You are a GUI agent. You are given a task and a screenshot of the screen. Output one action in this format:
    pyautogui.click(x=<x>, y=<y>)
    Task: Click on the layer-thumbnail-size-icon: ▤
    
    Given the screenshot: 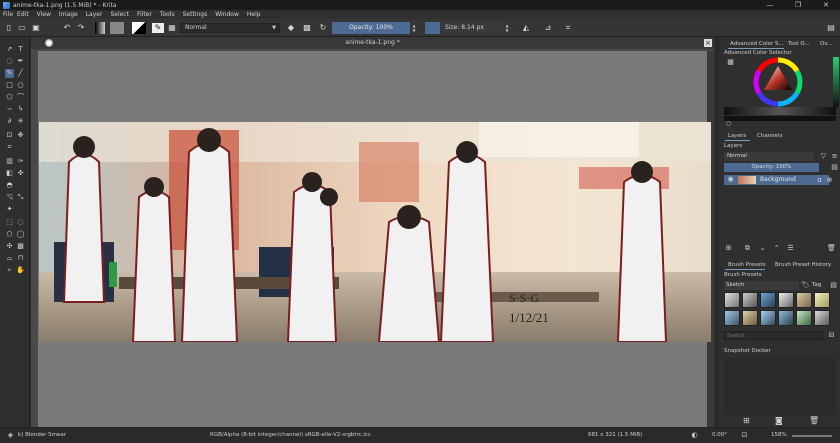 What is the action you would take?
    pyautogui.click(x=834, y=167)
    